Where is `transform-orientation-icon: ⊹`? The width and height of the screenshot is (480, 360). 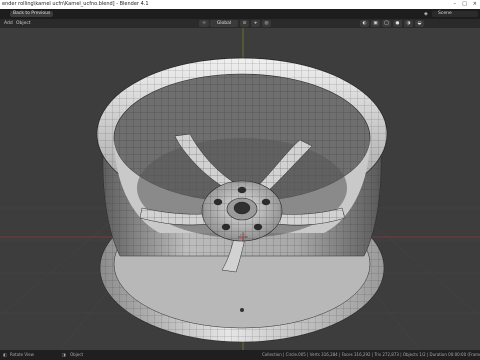
transform-orientation-icon: ⊹ is located at coordinates (204, 23).